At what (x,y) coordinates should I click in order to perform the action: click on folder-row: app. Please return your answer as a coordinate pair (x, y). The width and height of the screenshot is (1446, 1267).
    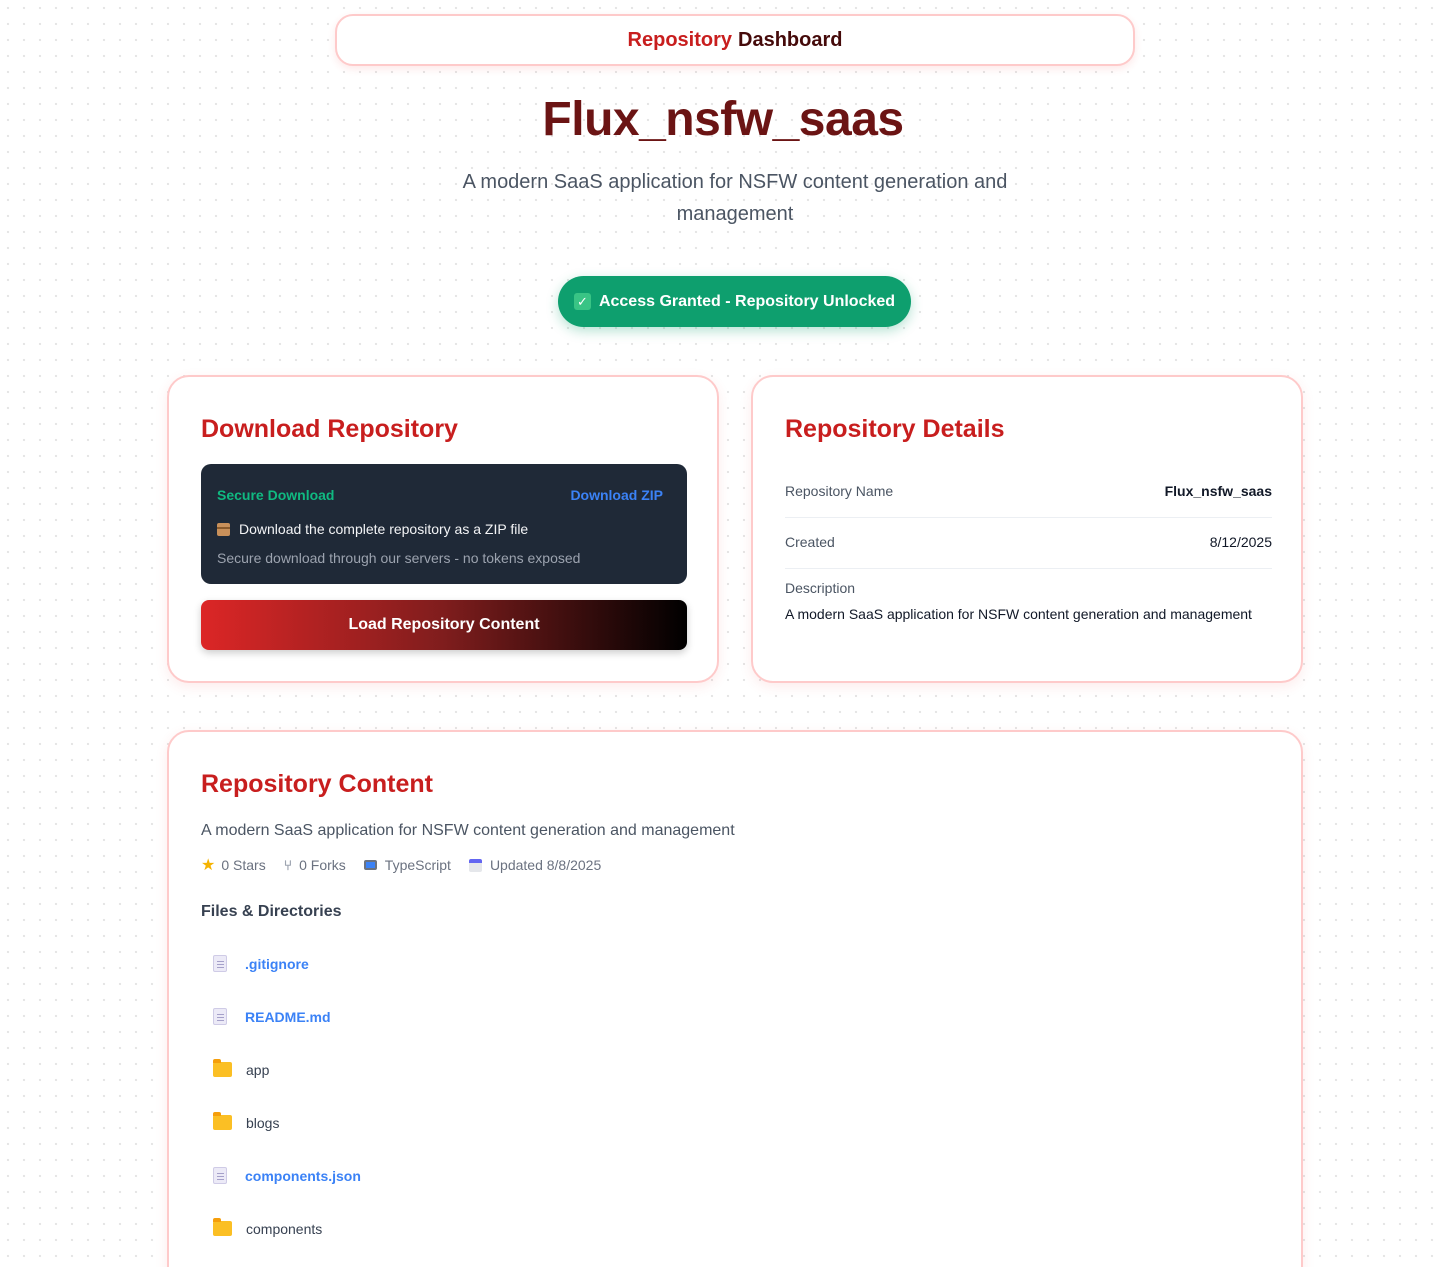
    Looking at the image, I should click on (736, 1069).